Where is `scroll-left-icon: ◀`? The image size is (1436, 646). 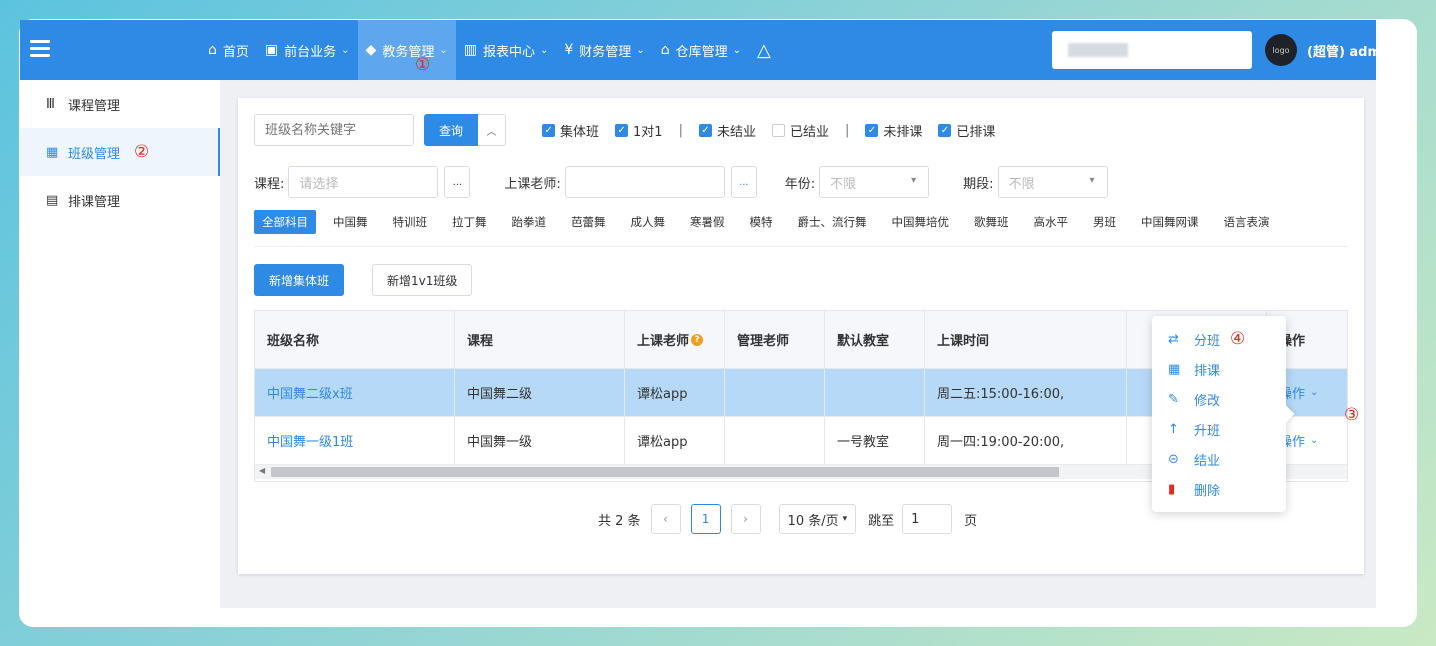
scroll-left-icon: ◀ is located at coordinates (262, 470).